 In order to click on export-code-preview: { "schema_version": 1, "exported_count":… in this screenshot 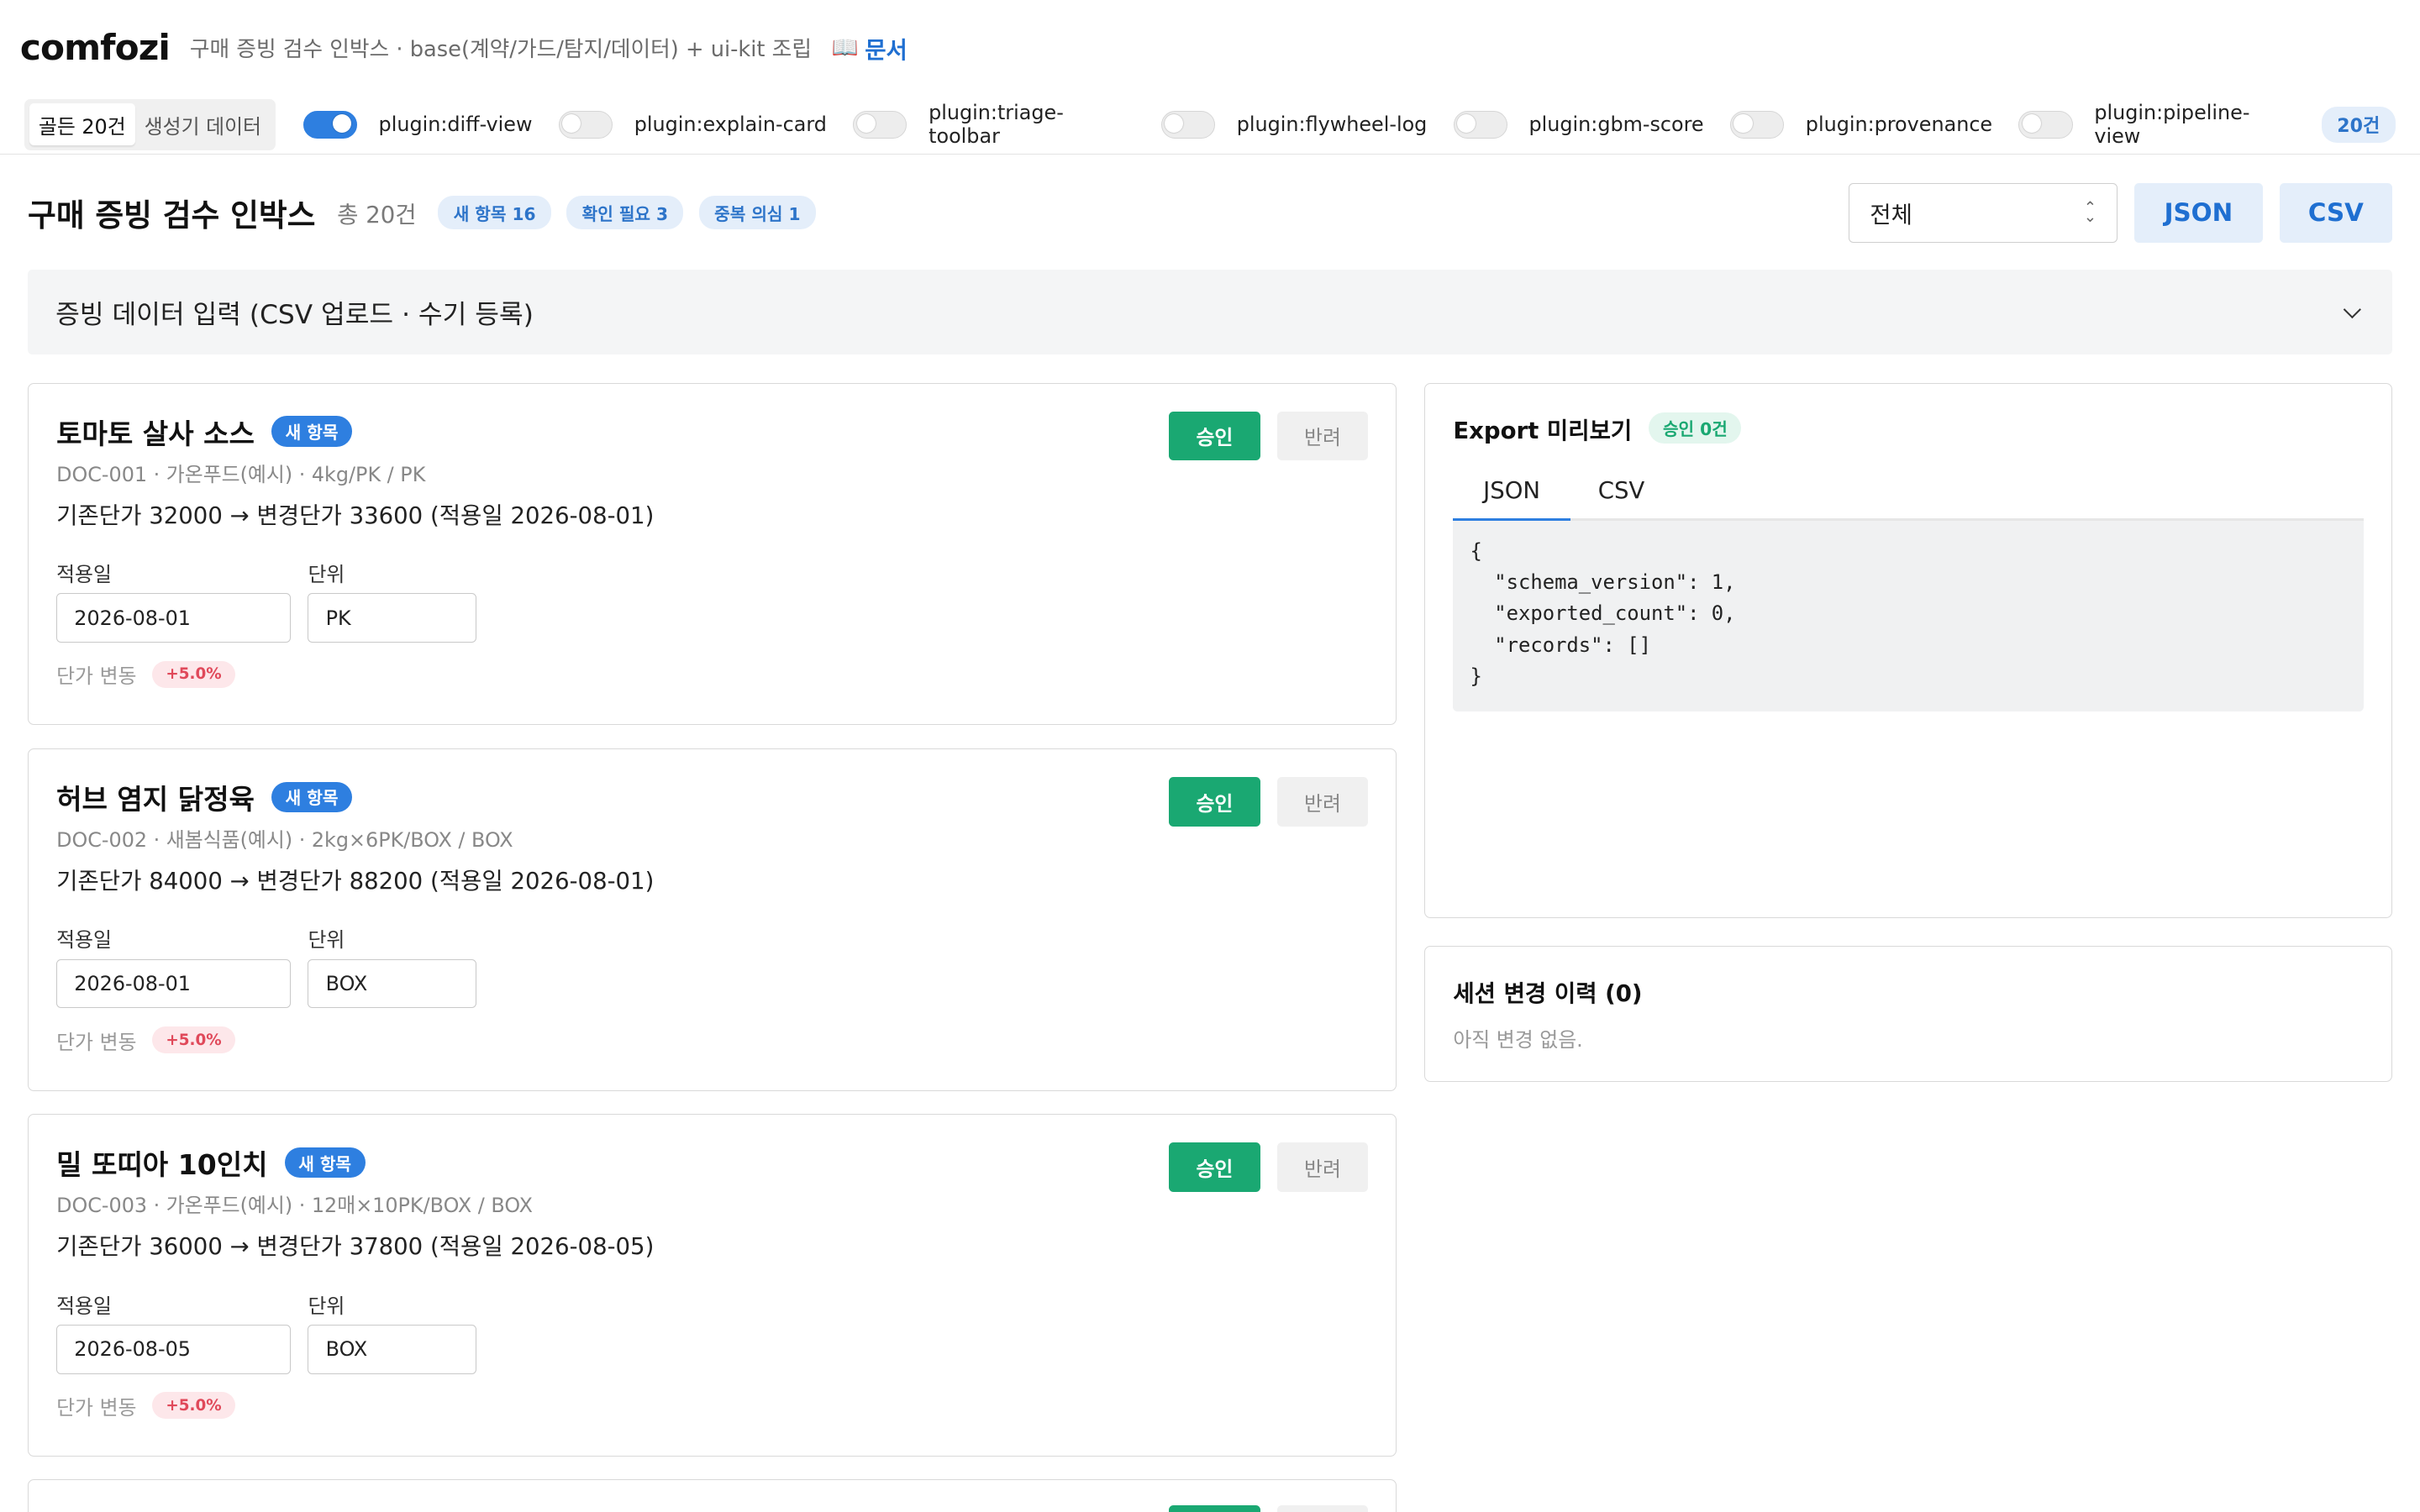, I will do `click(1909, 616)`.